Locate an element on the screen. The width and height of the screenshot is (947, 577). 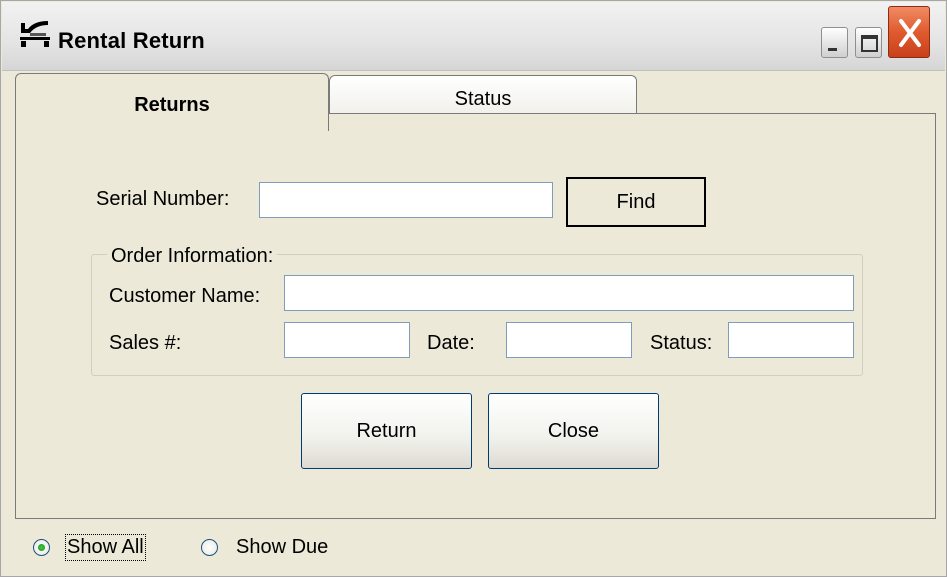
scanner-icon is located at coordinates (35, 34).